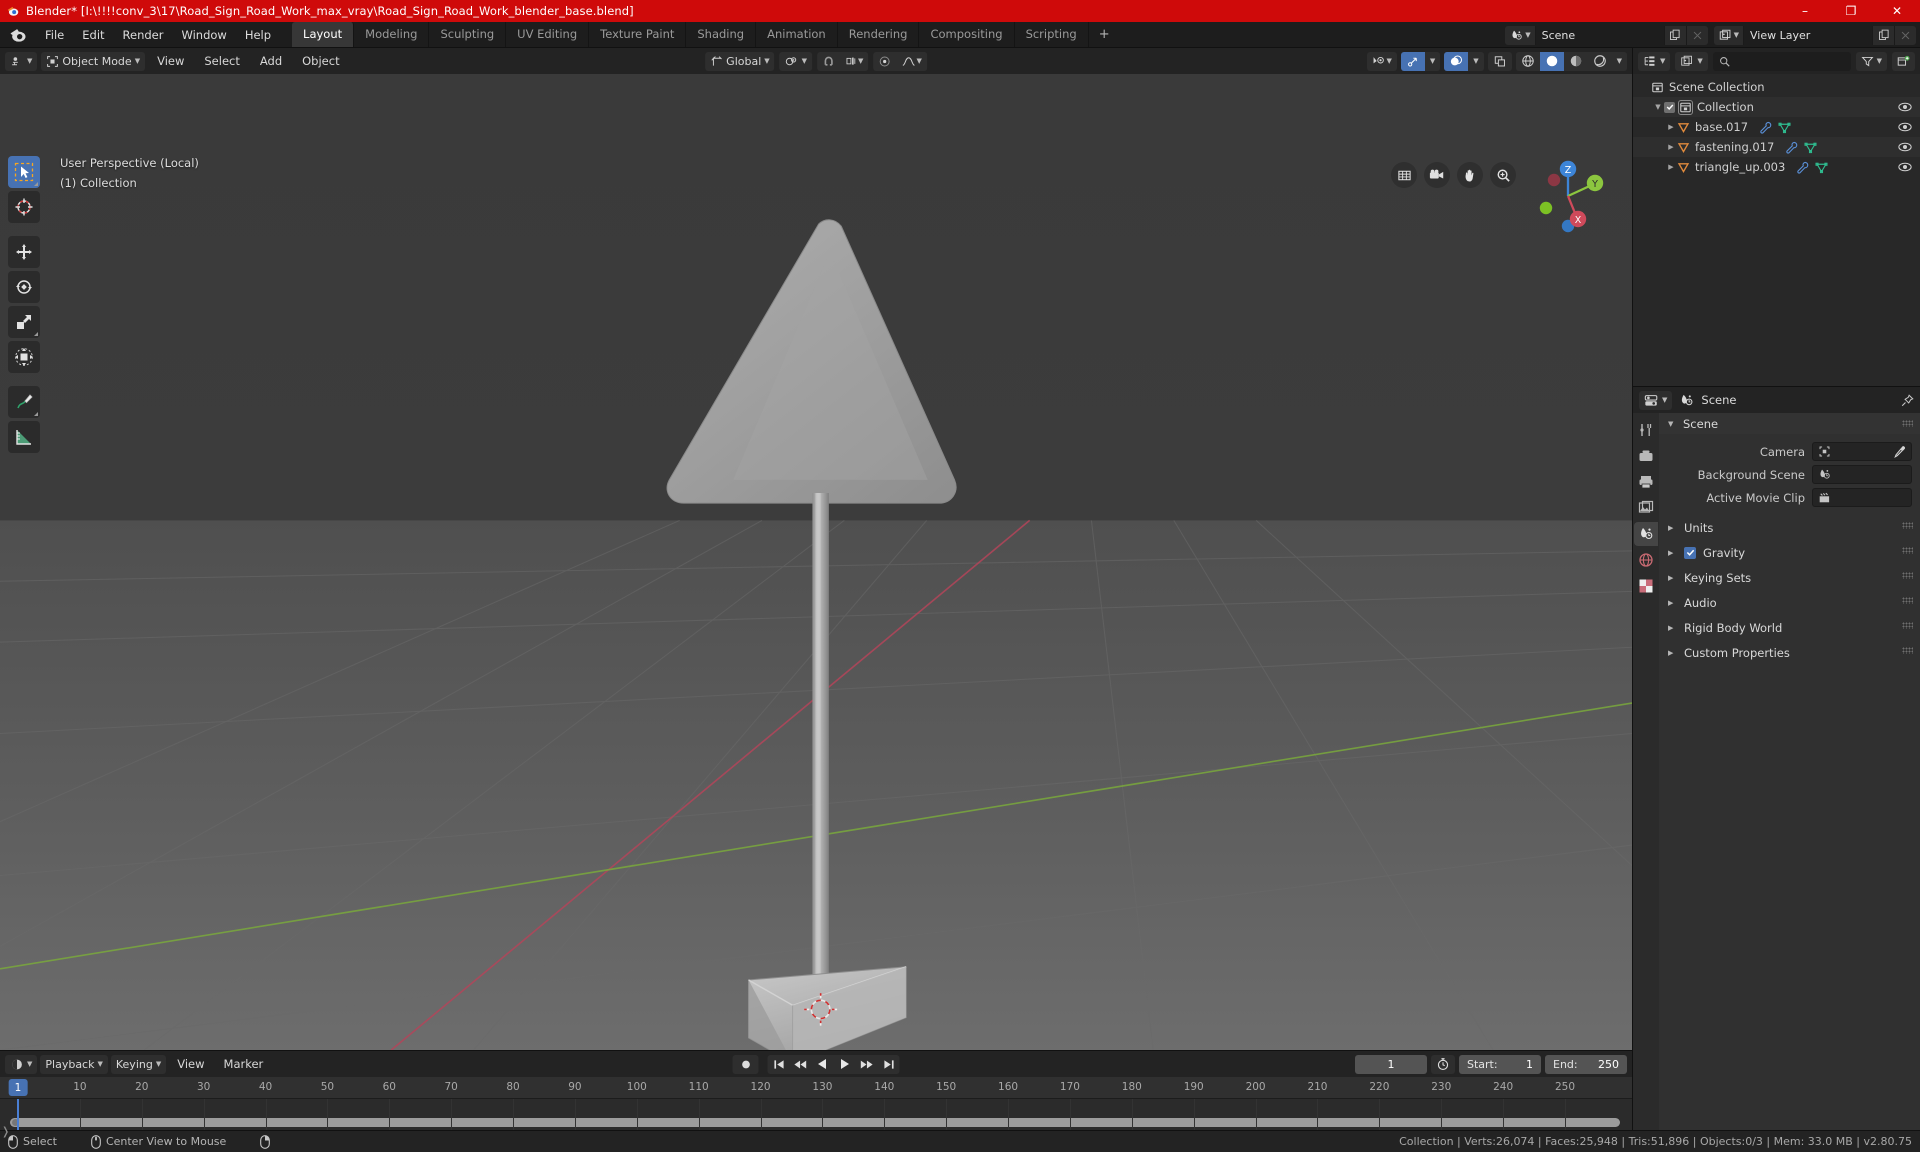  Describe the element at coordinates (1781, 61) in the screenshot. I see `outliner-search-input` at that location.